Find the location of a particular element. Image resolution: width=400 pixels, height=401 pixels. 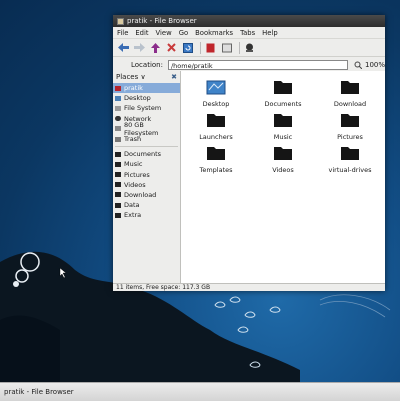

file-item-templates: Templates is located at coordinates (216, 159).